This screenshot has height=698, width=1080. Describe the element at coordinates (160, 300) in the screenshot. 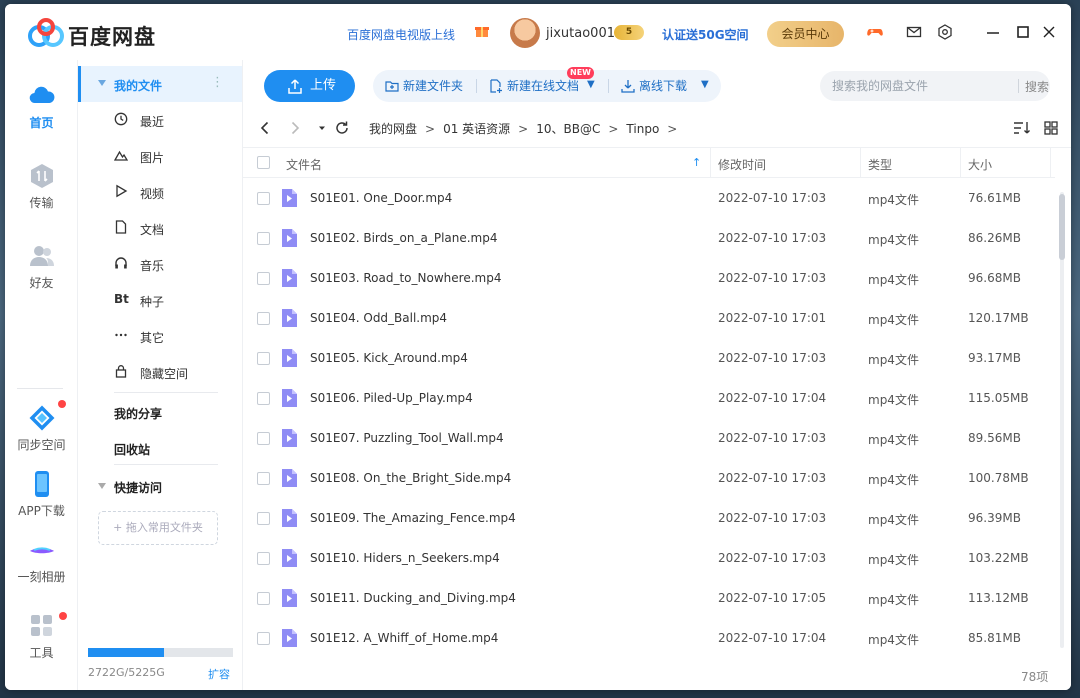

I see `sidebar-item-torrents: Bt 种子` at that location.